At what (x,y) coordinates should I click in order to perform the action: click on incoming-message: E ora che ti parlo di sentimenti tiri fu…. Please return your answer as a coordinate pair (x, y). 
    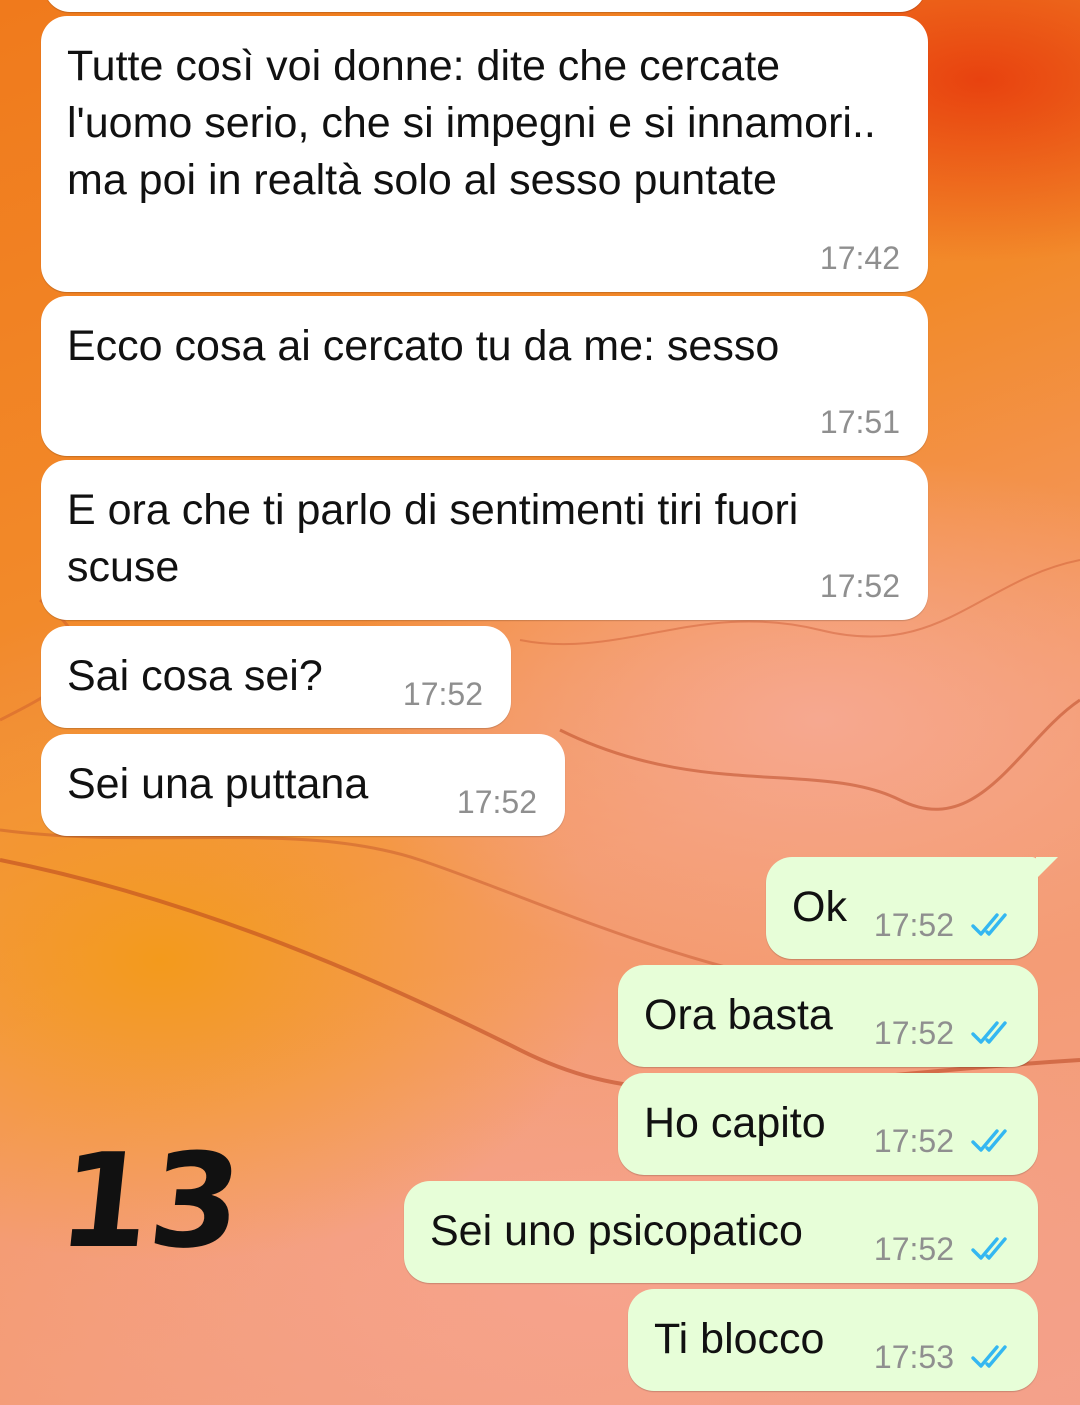
    Looking at the image, I should click on (484, 540).